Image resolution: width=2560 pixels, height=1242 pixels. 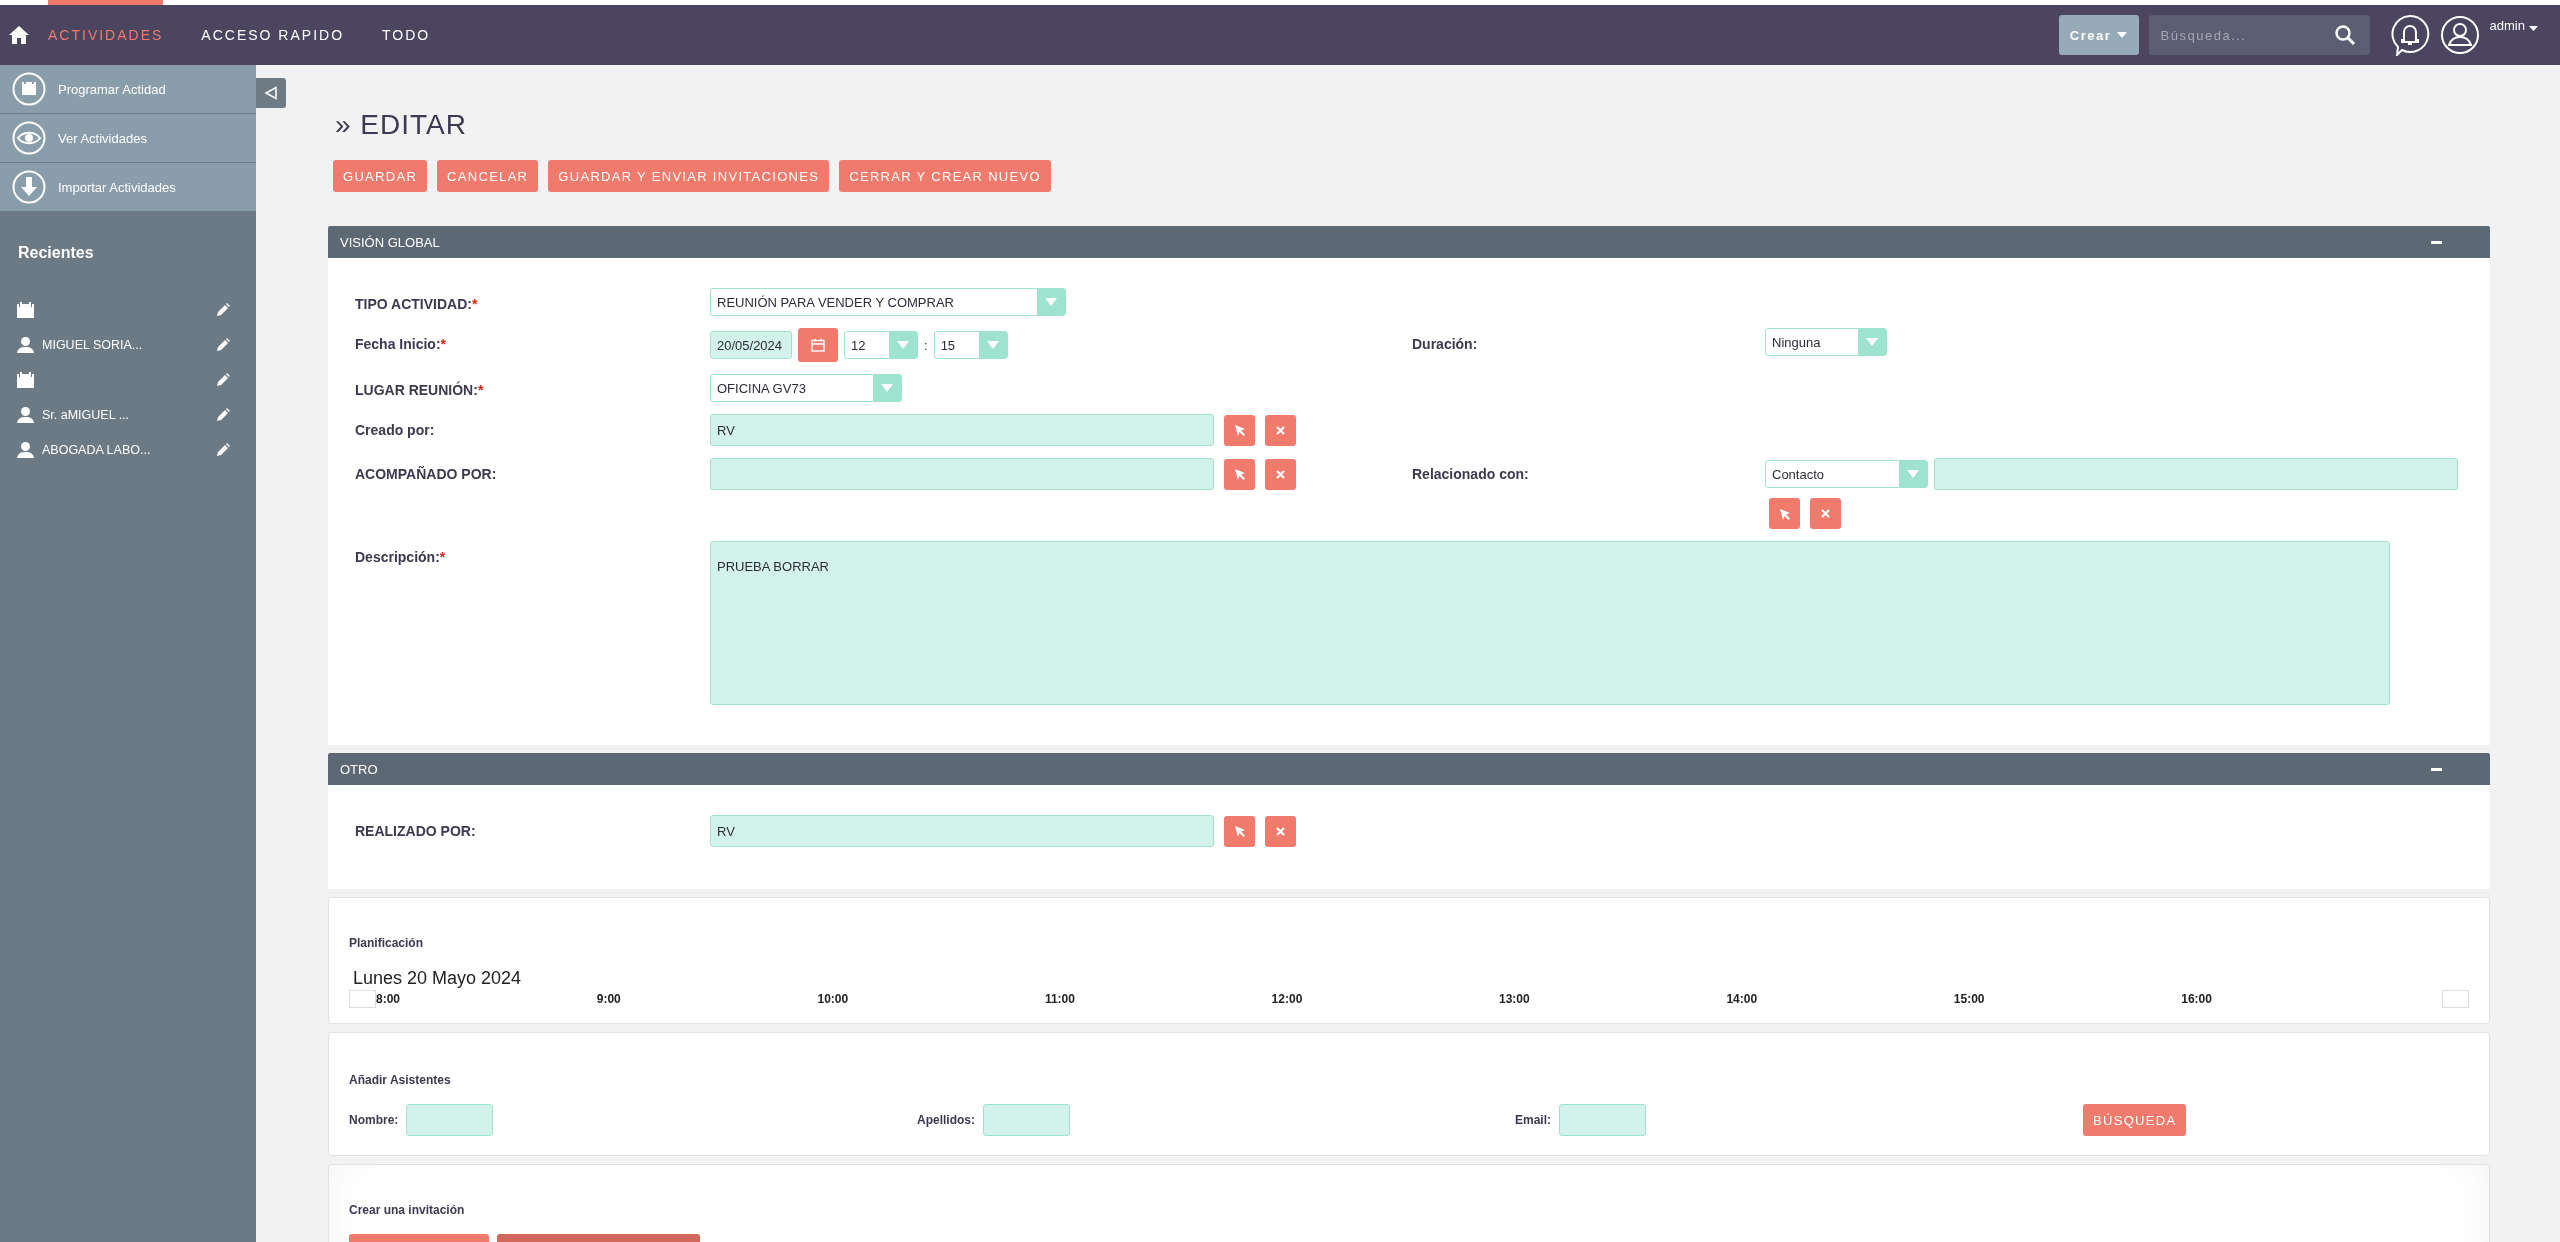 I want to click on field-label: Duración:, so click(x=1445, y=343).